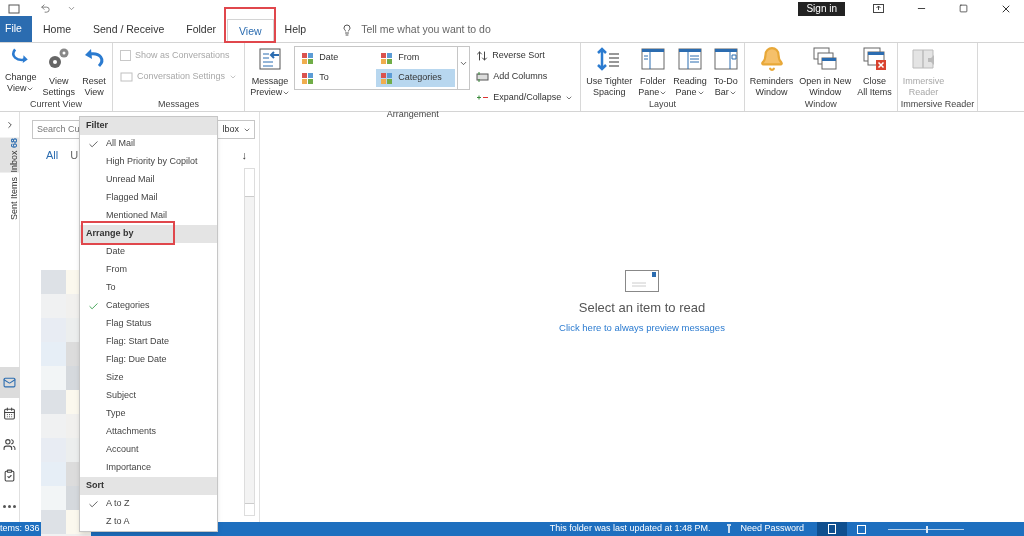  Describe the element at coordinates (129, 30) in the screenshot. I see `ribbon-tab: Send / Receive` at that location.